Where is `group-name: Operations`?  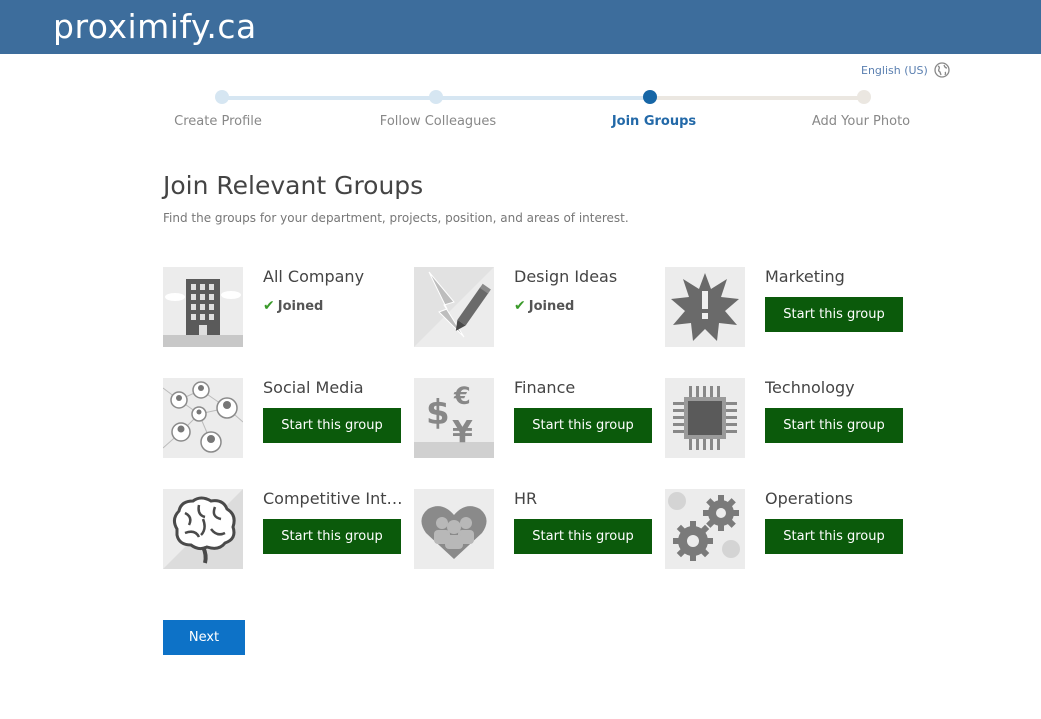
group-name: Operations is located at coordinates (809, 498).